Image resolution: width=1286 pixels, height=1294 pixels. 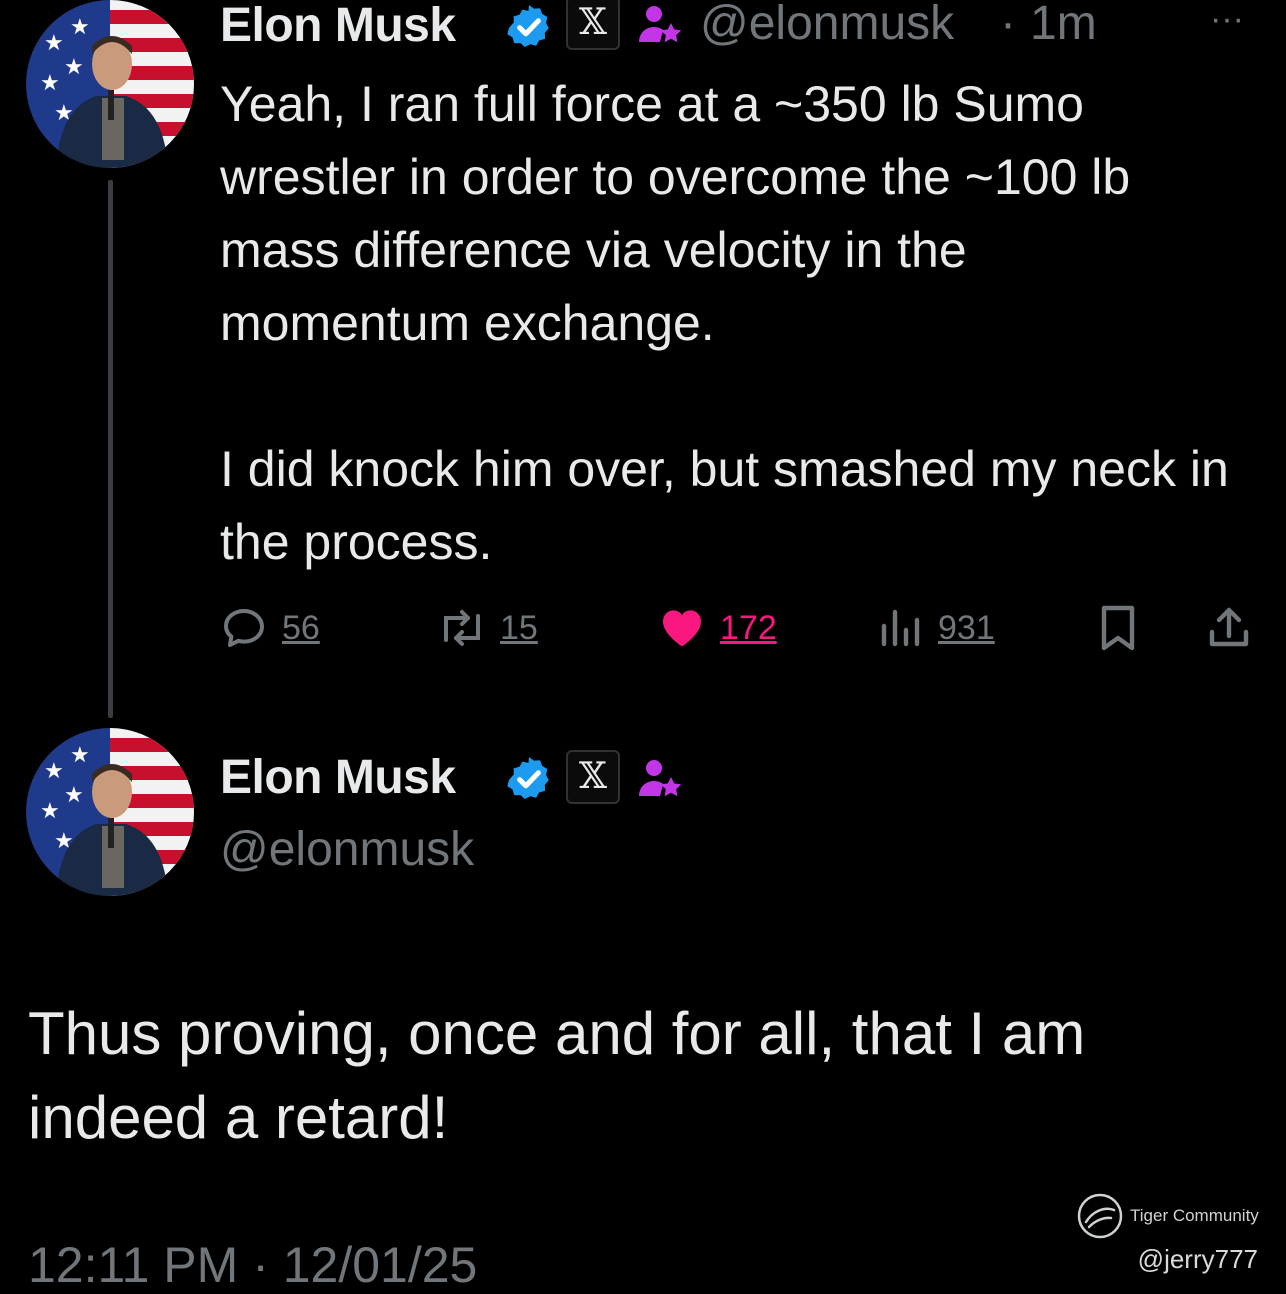 I want to click on like-count: 172, so click(x=748, y=627).